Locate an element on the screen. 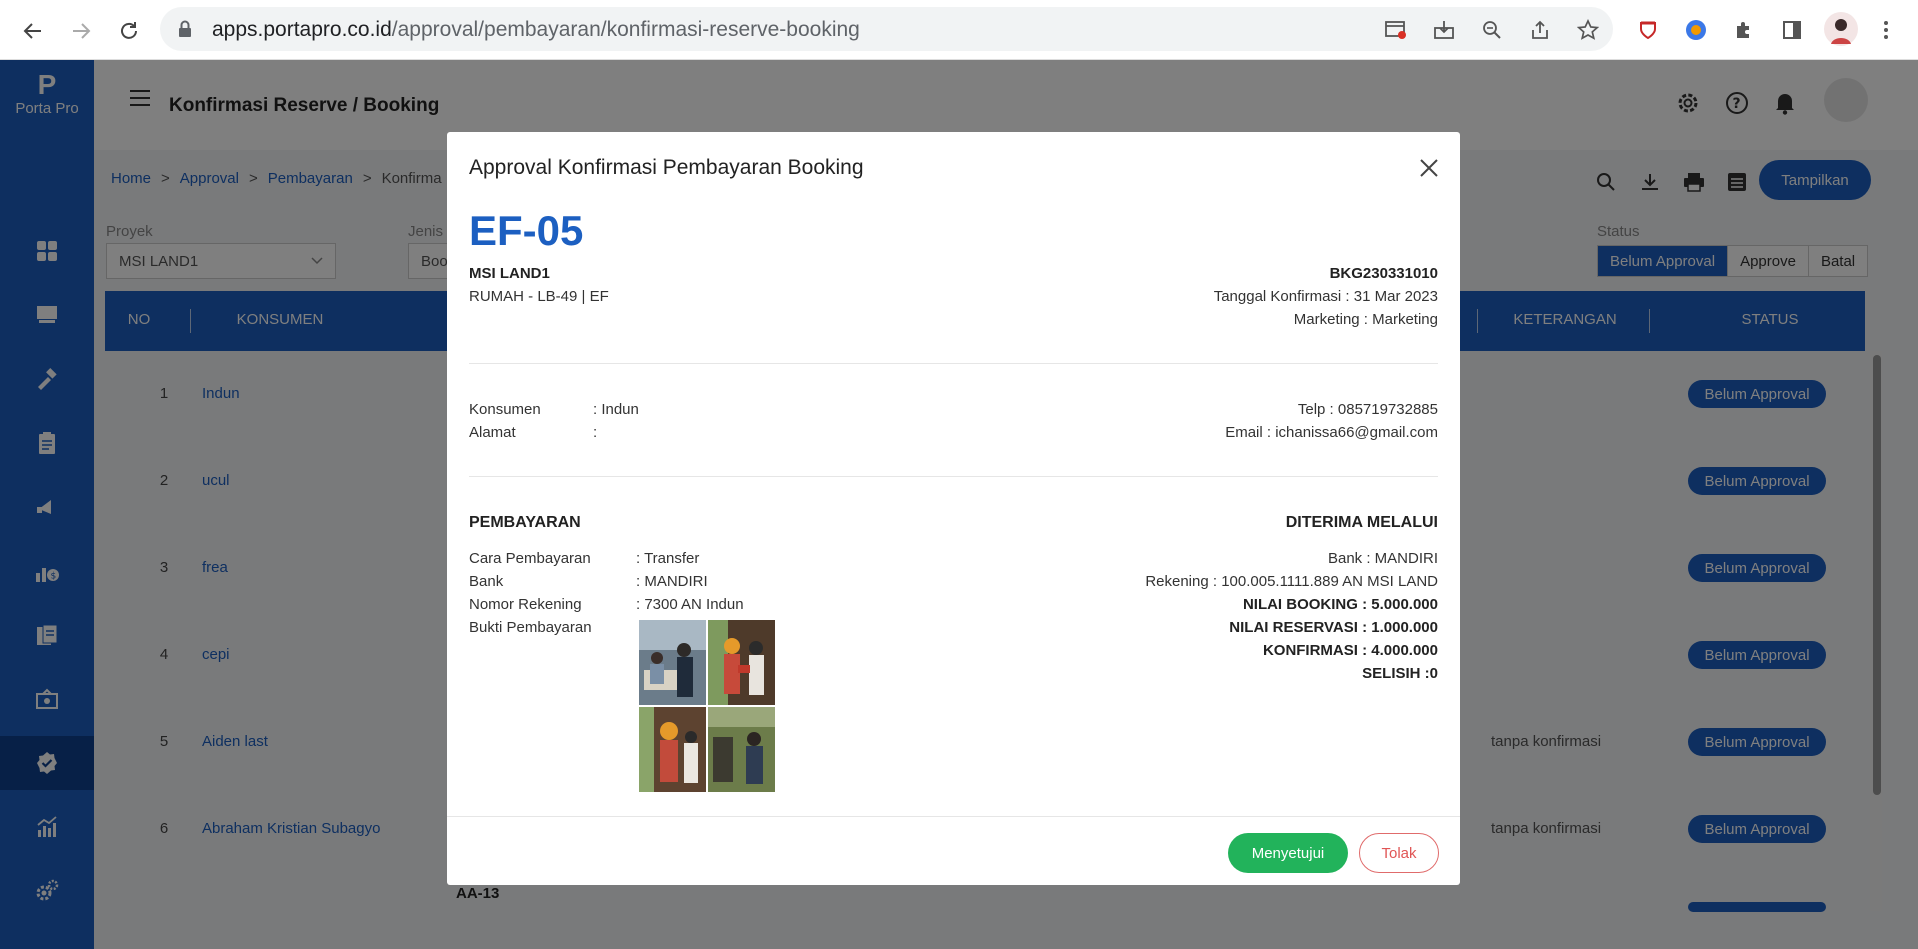  extension-shield-icon is located at coordinates (1648, 30).